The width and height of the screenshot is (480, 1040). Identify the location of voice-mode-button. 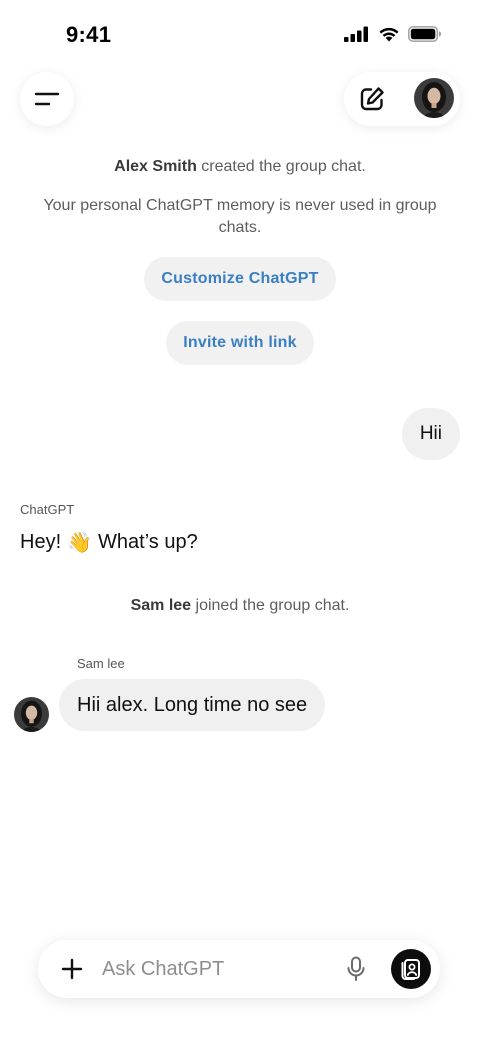
(411, 969).